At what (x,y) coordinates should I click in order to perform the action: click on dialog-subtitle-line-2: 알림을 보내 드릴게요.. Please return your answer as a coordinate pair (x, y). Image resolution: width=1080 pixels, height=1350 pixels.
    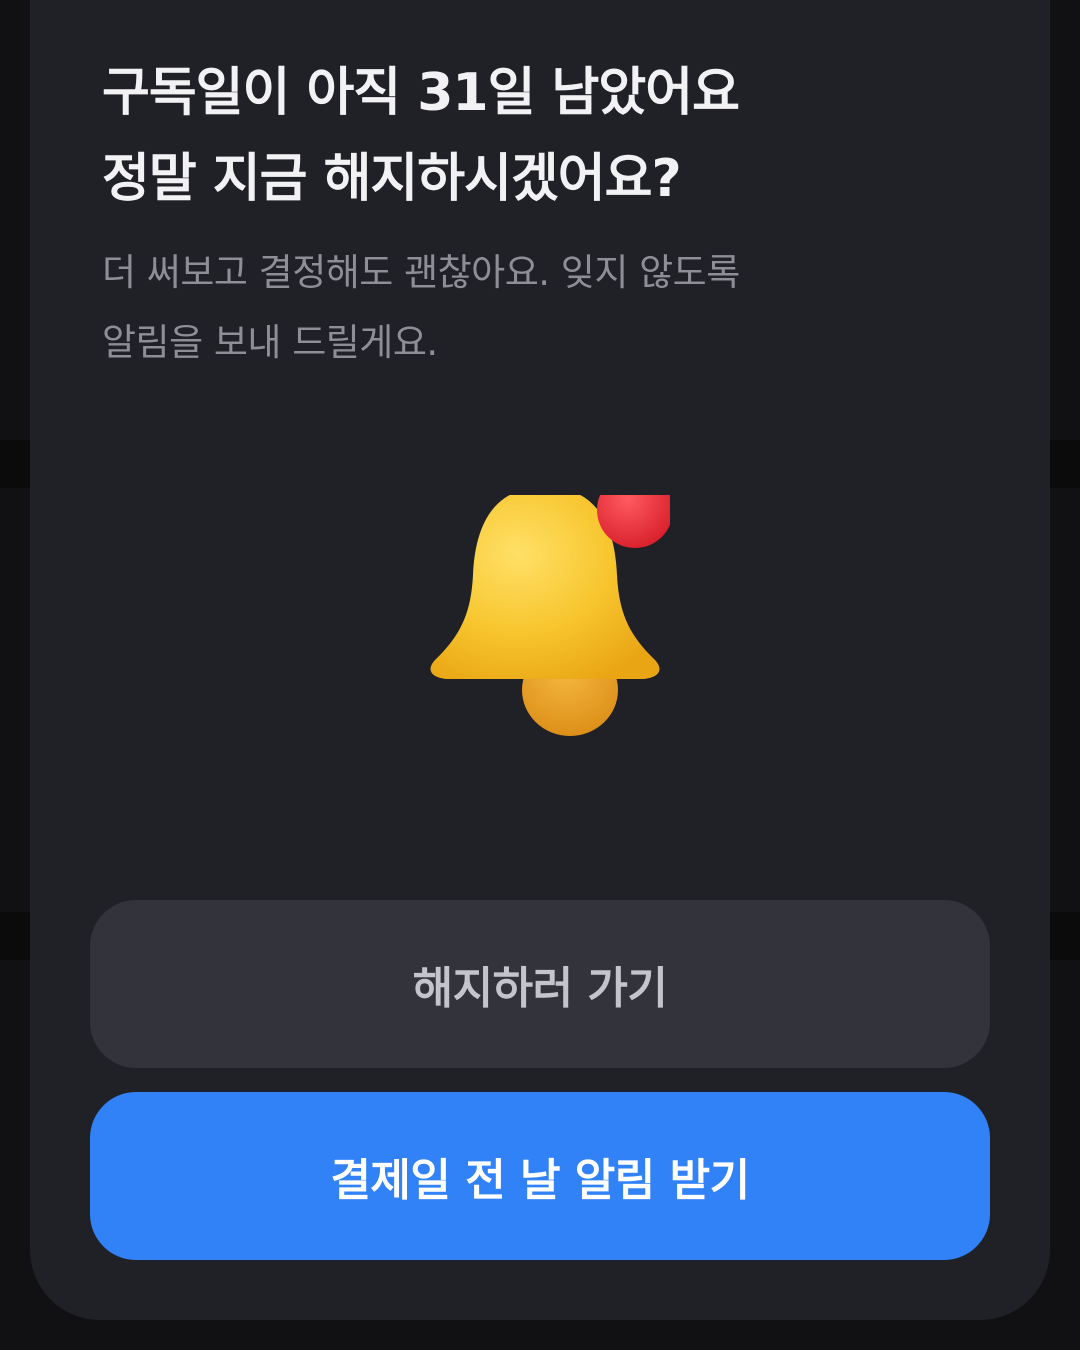
    Looking at the image, I should click on (270, 342).